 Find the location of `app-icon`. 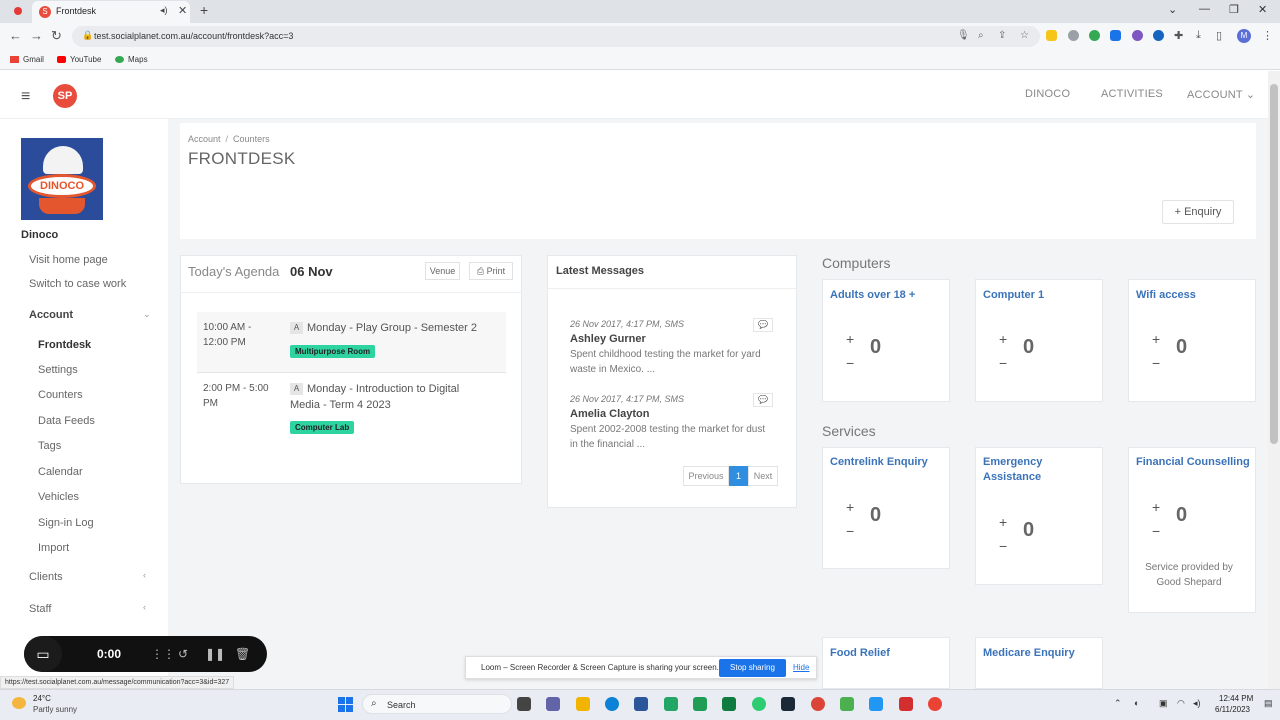

app-icon is located at coordinates (671, 704).